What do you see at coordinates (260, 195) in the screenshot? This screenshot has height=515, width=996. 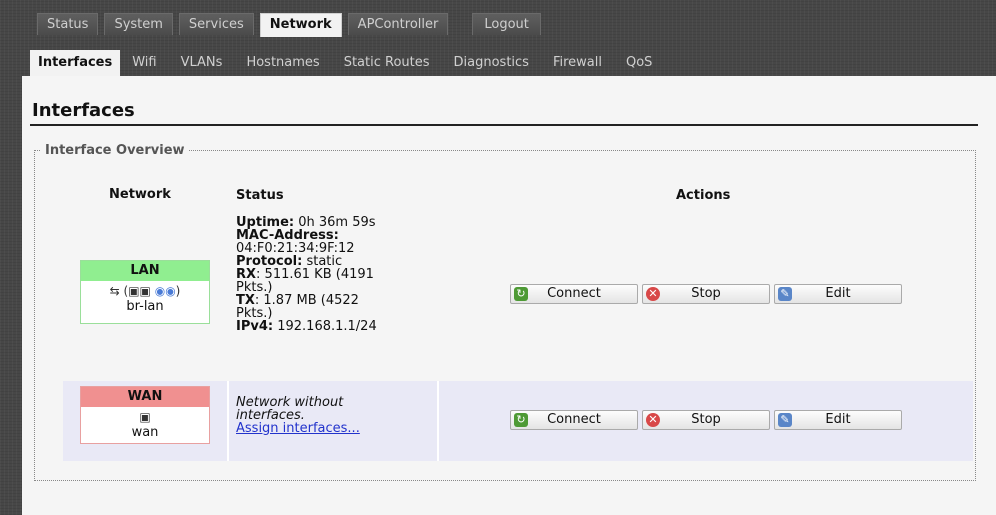 I see `header-status: Status` at bounding box center [260, 195].